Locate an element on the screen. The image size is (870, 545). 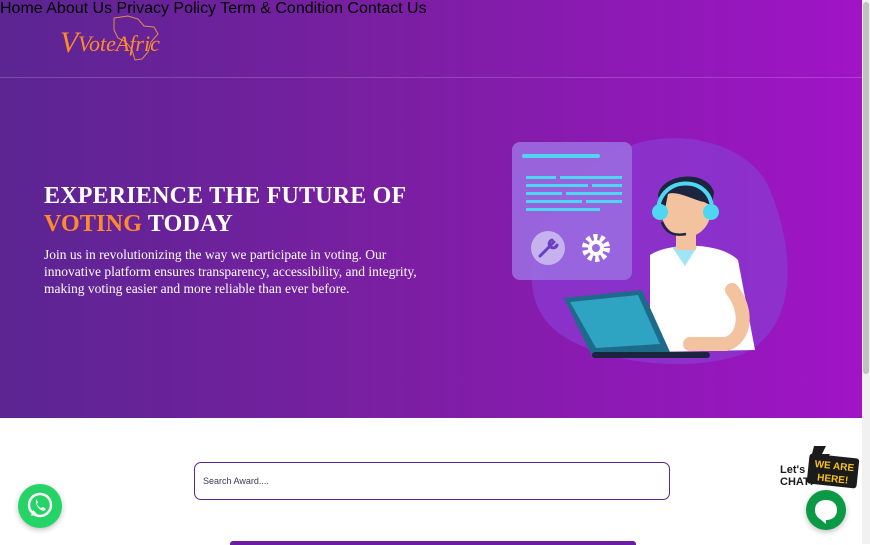
nav-contact-us: Contact Us is located at coordinates (386, 8).